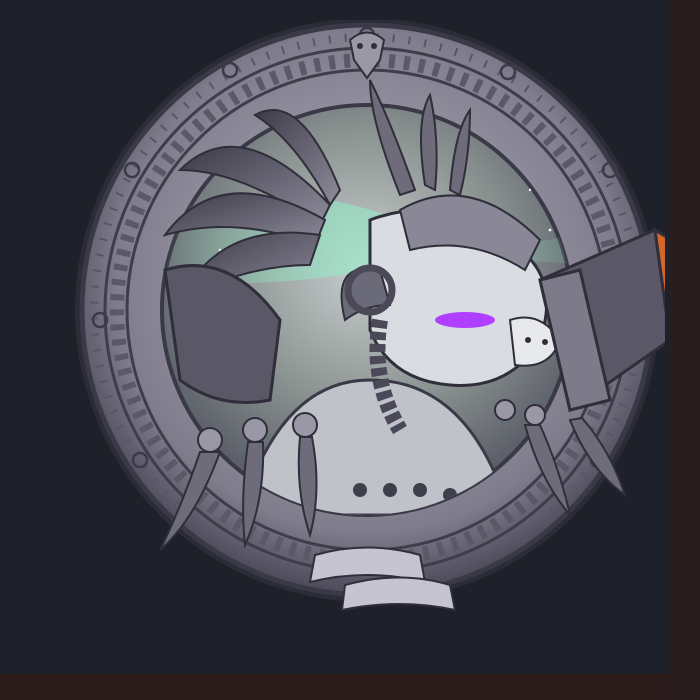 The width and height of the screenshot is (700, 700). Describe the element at coordinates (685, 350) in the screenshot. I see `right-dark-strip` at that location.